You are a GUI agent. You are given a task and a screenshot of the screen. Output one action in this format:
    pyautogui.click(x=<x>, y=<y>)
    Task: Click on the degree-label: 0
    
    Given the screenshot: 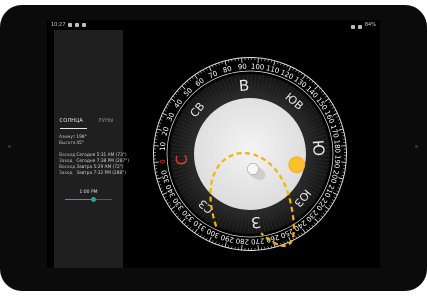 What is the action you would take?
    pyautogui.click(x=163, y=161)
    